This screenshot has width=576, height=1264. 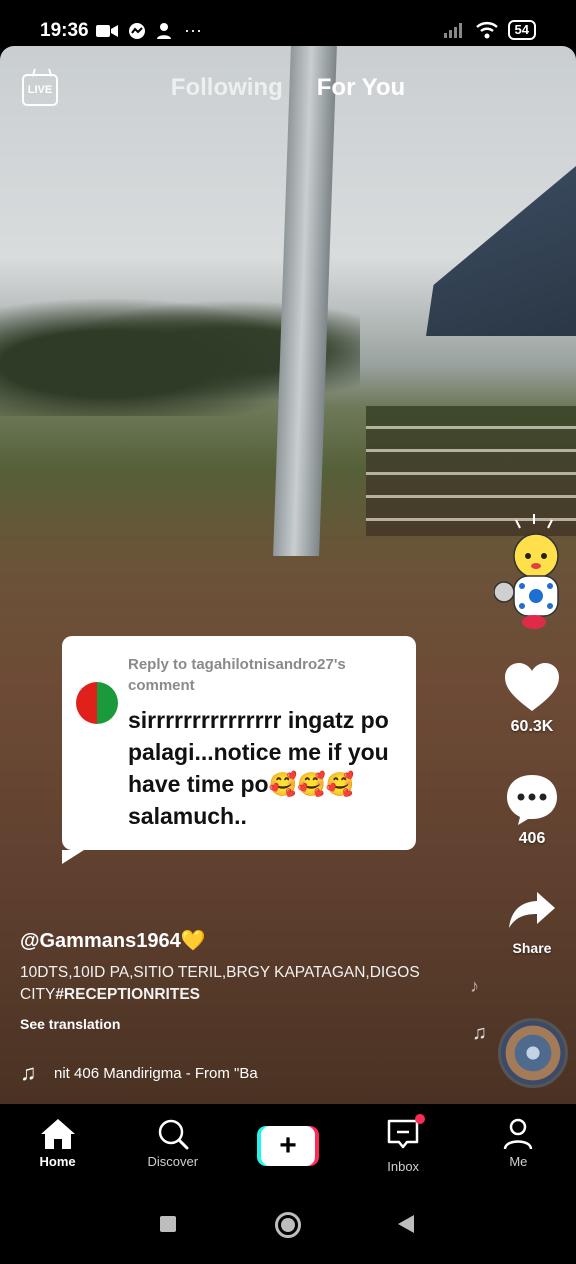 What do you see at coordinates (486, 30) in the screenshot?
I see `wifi-icon` at bounding box center [486, 30].